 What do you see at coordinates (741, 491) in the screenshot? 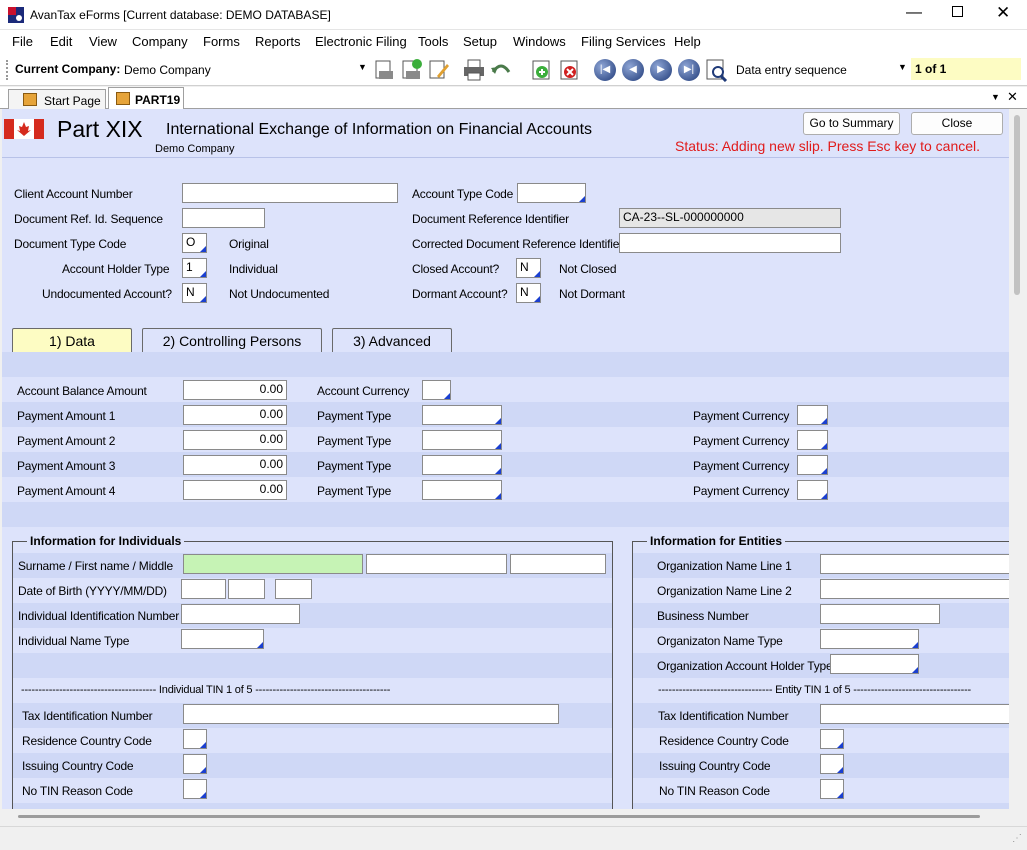
I see `payment-currency-4-label: Payment Currency` at bounding box center [741, 491].